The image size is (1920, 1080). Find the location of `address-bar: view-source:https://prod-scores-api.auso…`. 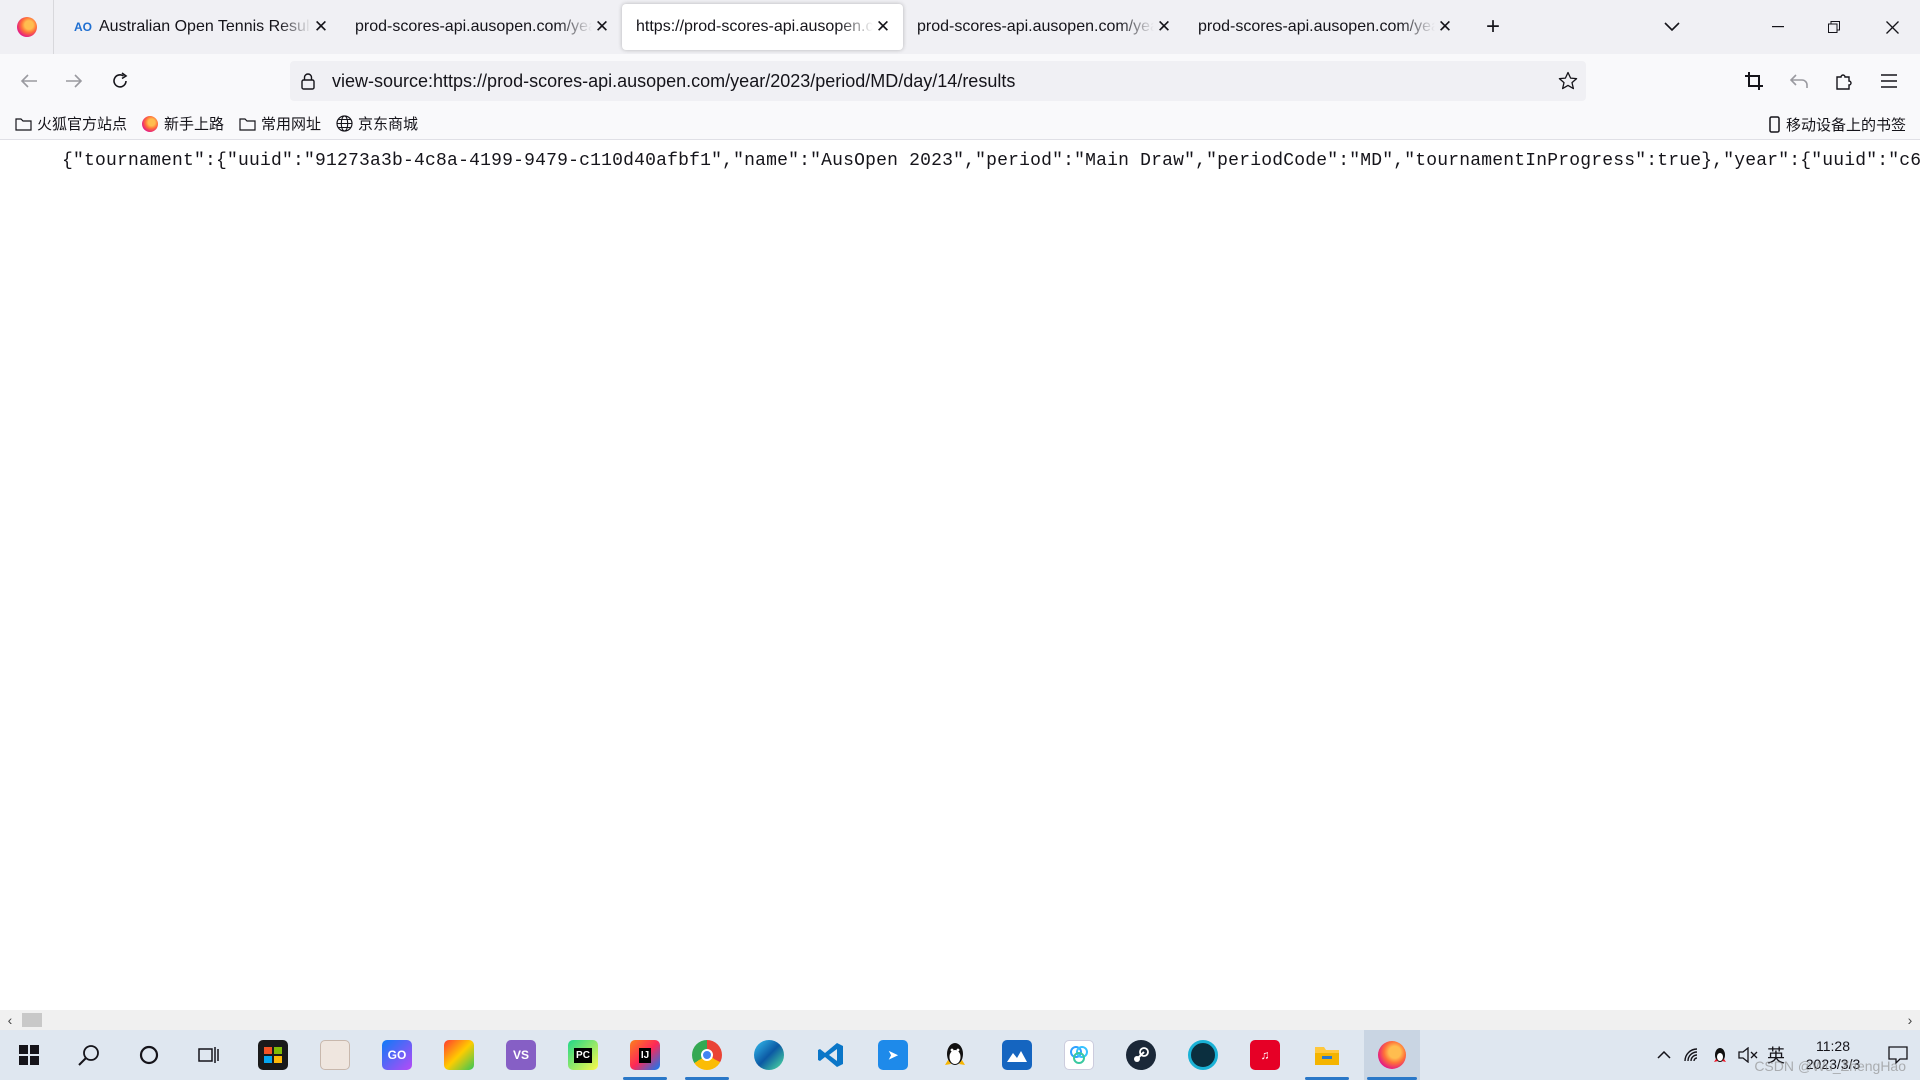

address-bar: view-source:https://prod-scores-api.auso… is located at coordinates (938, 81).